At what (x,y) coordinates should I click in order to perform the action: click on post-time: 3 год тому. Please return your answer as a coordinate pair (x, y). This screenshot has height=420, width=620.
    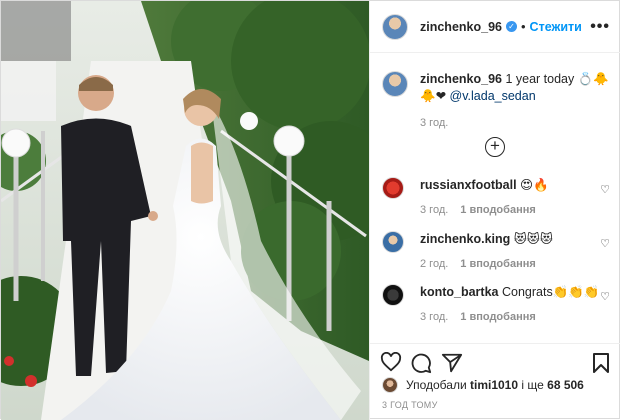
    Looking at the image, I should click on (410, 405).